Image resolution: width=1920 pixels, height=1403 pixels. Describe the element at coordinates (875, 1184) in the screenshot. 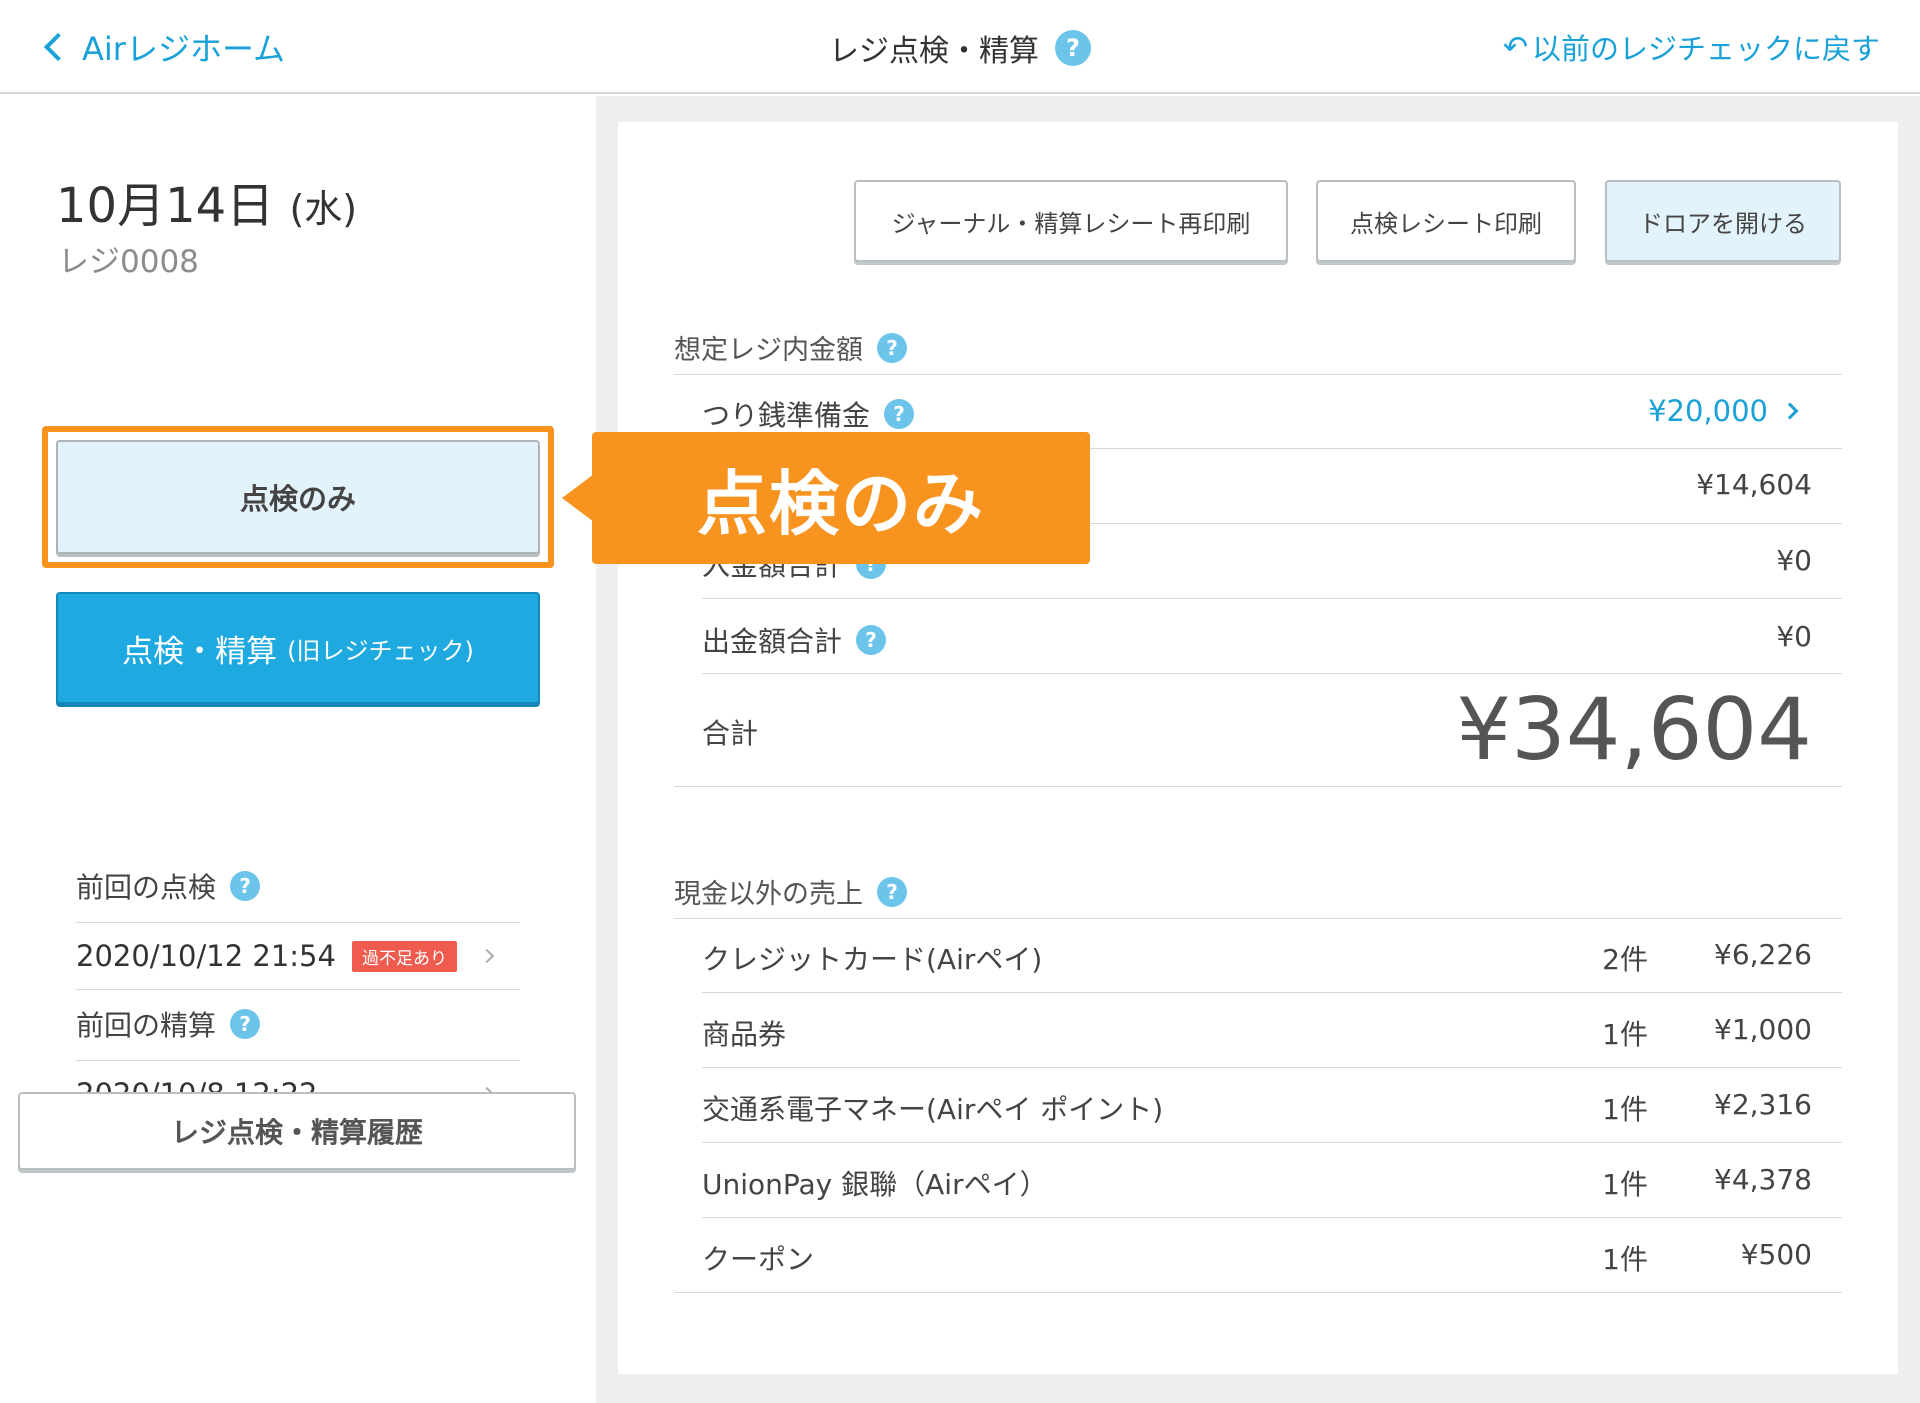

I see `list-item-label: UnionPay 銀聯（Airペイ）` at that location.